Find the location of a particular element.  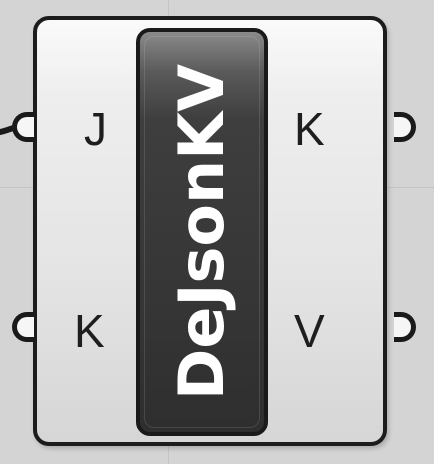

input-grip-k is located at coordinates (23, 327).